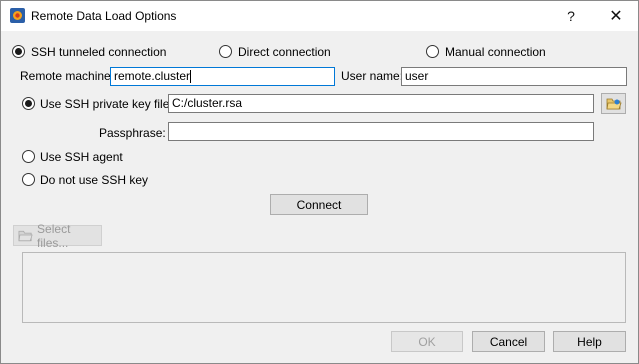 This screenshot has width=639, height=364. Describe the element at coordinates (28, 156) in the screenshot. I see `radio-ssh-agent-circle` at that location.